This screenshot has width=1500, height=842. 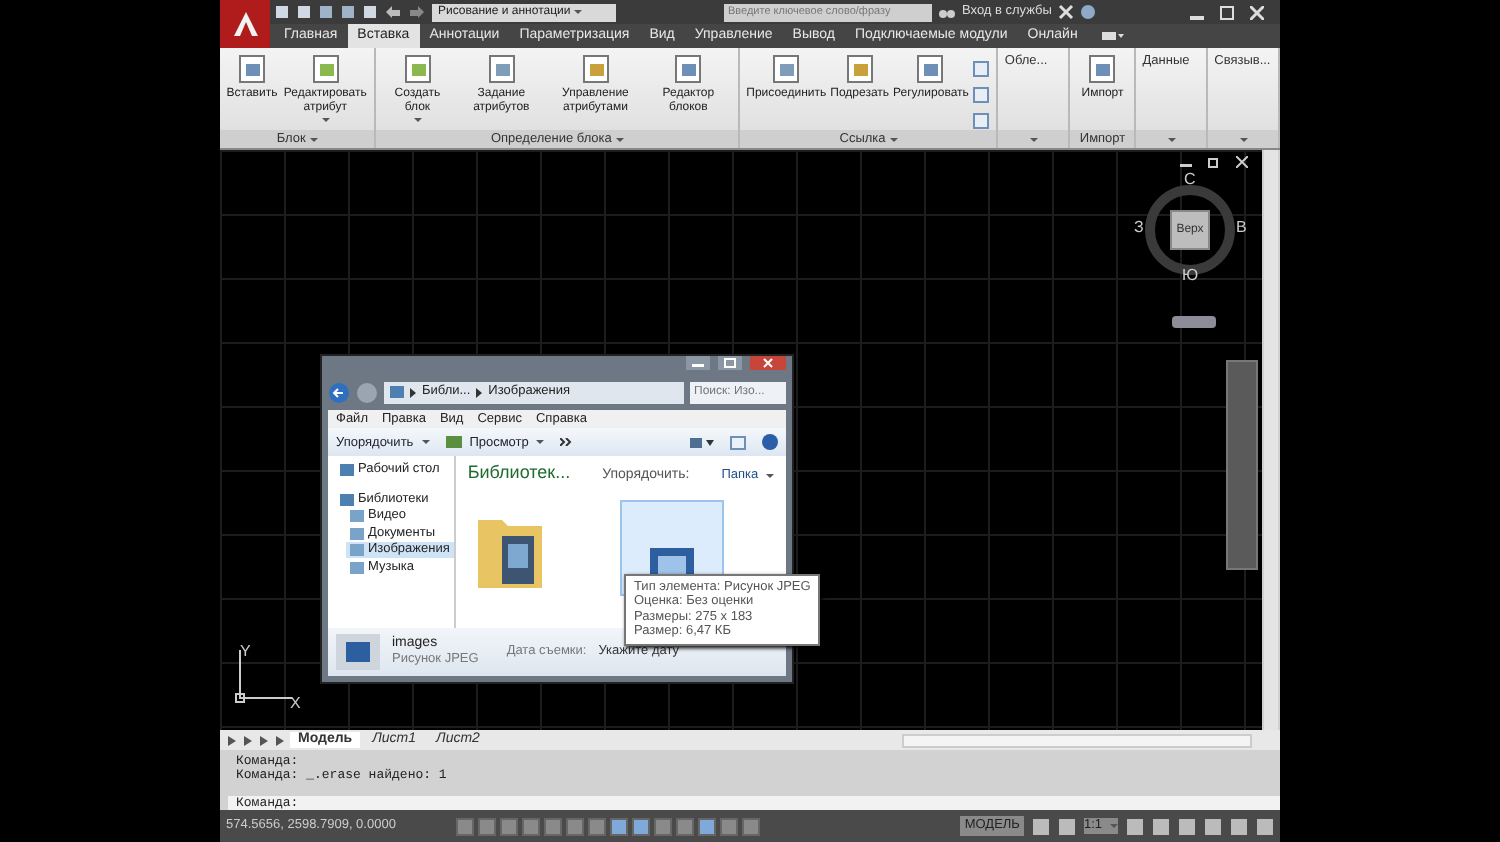 I want to click on redo-icon, so click(x=417, y=12).